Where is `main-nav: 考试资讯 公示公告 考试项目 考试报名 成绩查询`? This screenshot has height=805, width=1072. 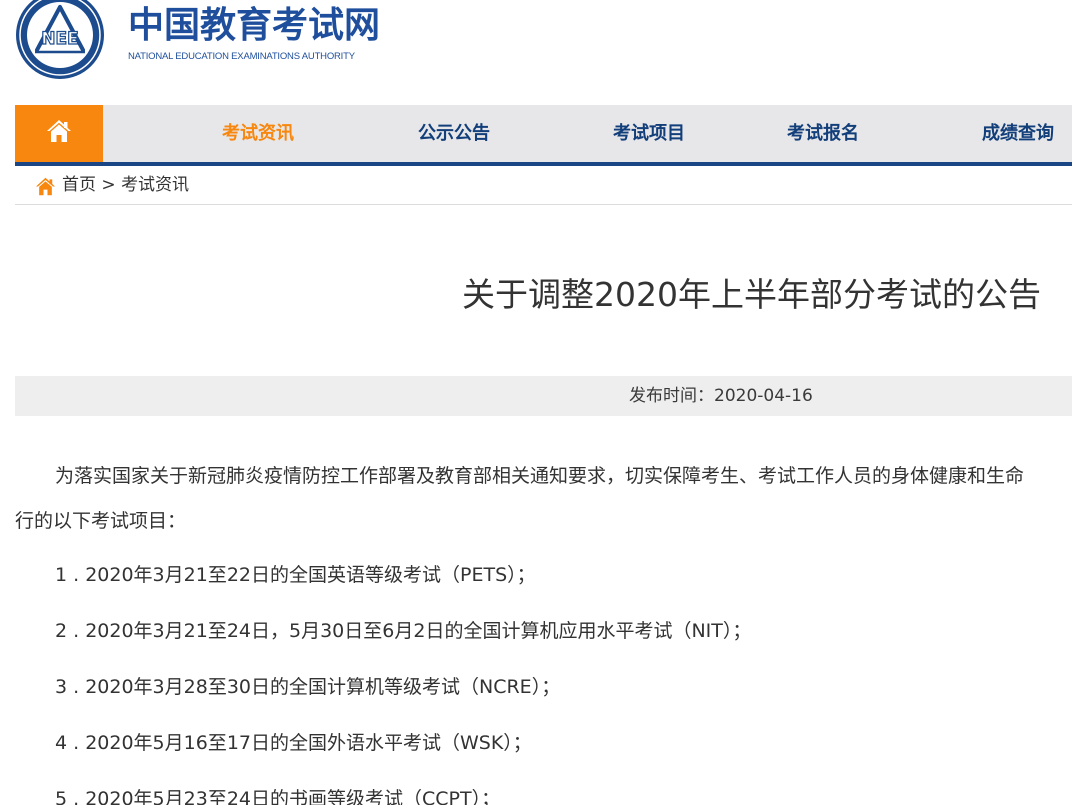
main-nav: 考试资讯 公示公告 考试项目 考试报名 成绩查询 is located at coordinates (543, 133).